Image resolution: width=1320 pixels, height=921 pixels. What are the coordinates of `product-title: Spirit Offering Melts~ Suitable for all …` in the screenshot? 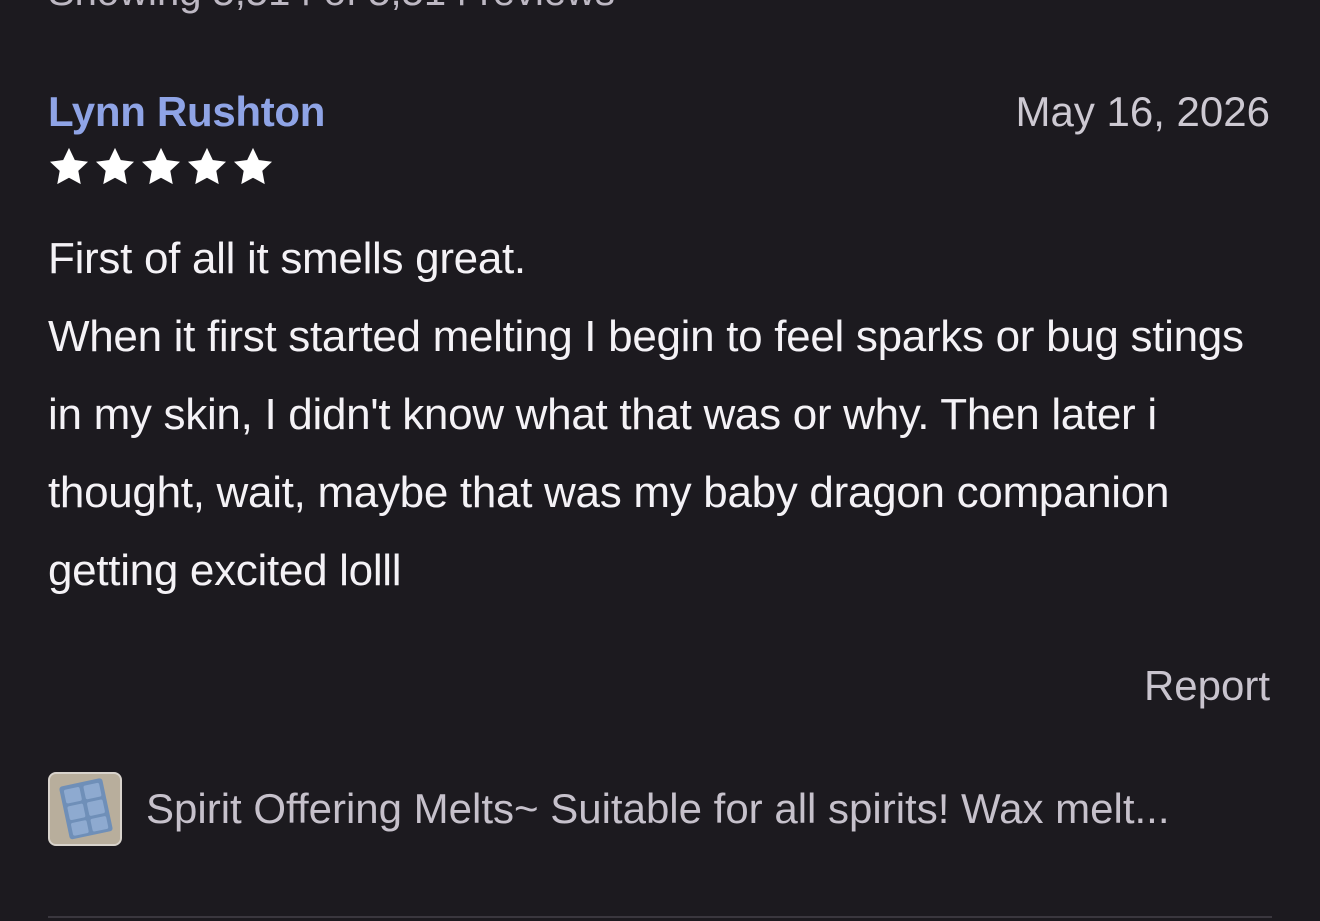 It's located at (658, 808).